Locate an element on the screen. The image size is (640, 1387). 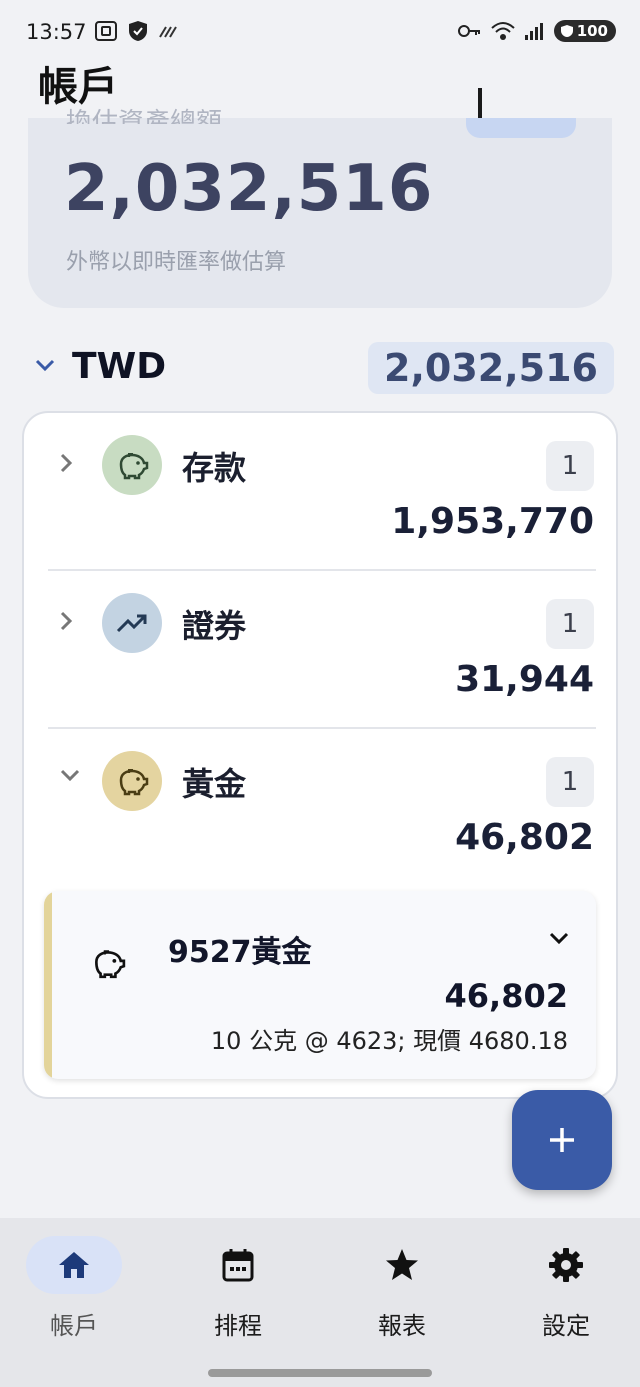
nav-label: 報表 is located at coordinates (402, 1326).